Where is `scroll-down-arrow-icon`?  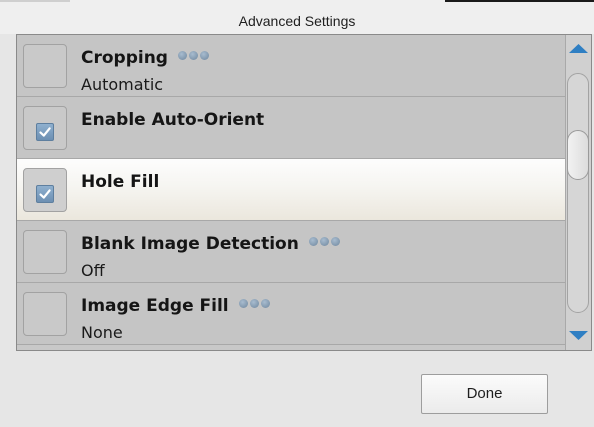
scroll-down-arrow-icon is located at coordinates (578, 335).